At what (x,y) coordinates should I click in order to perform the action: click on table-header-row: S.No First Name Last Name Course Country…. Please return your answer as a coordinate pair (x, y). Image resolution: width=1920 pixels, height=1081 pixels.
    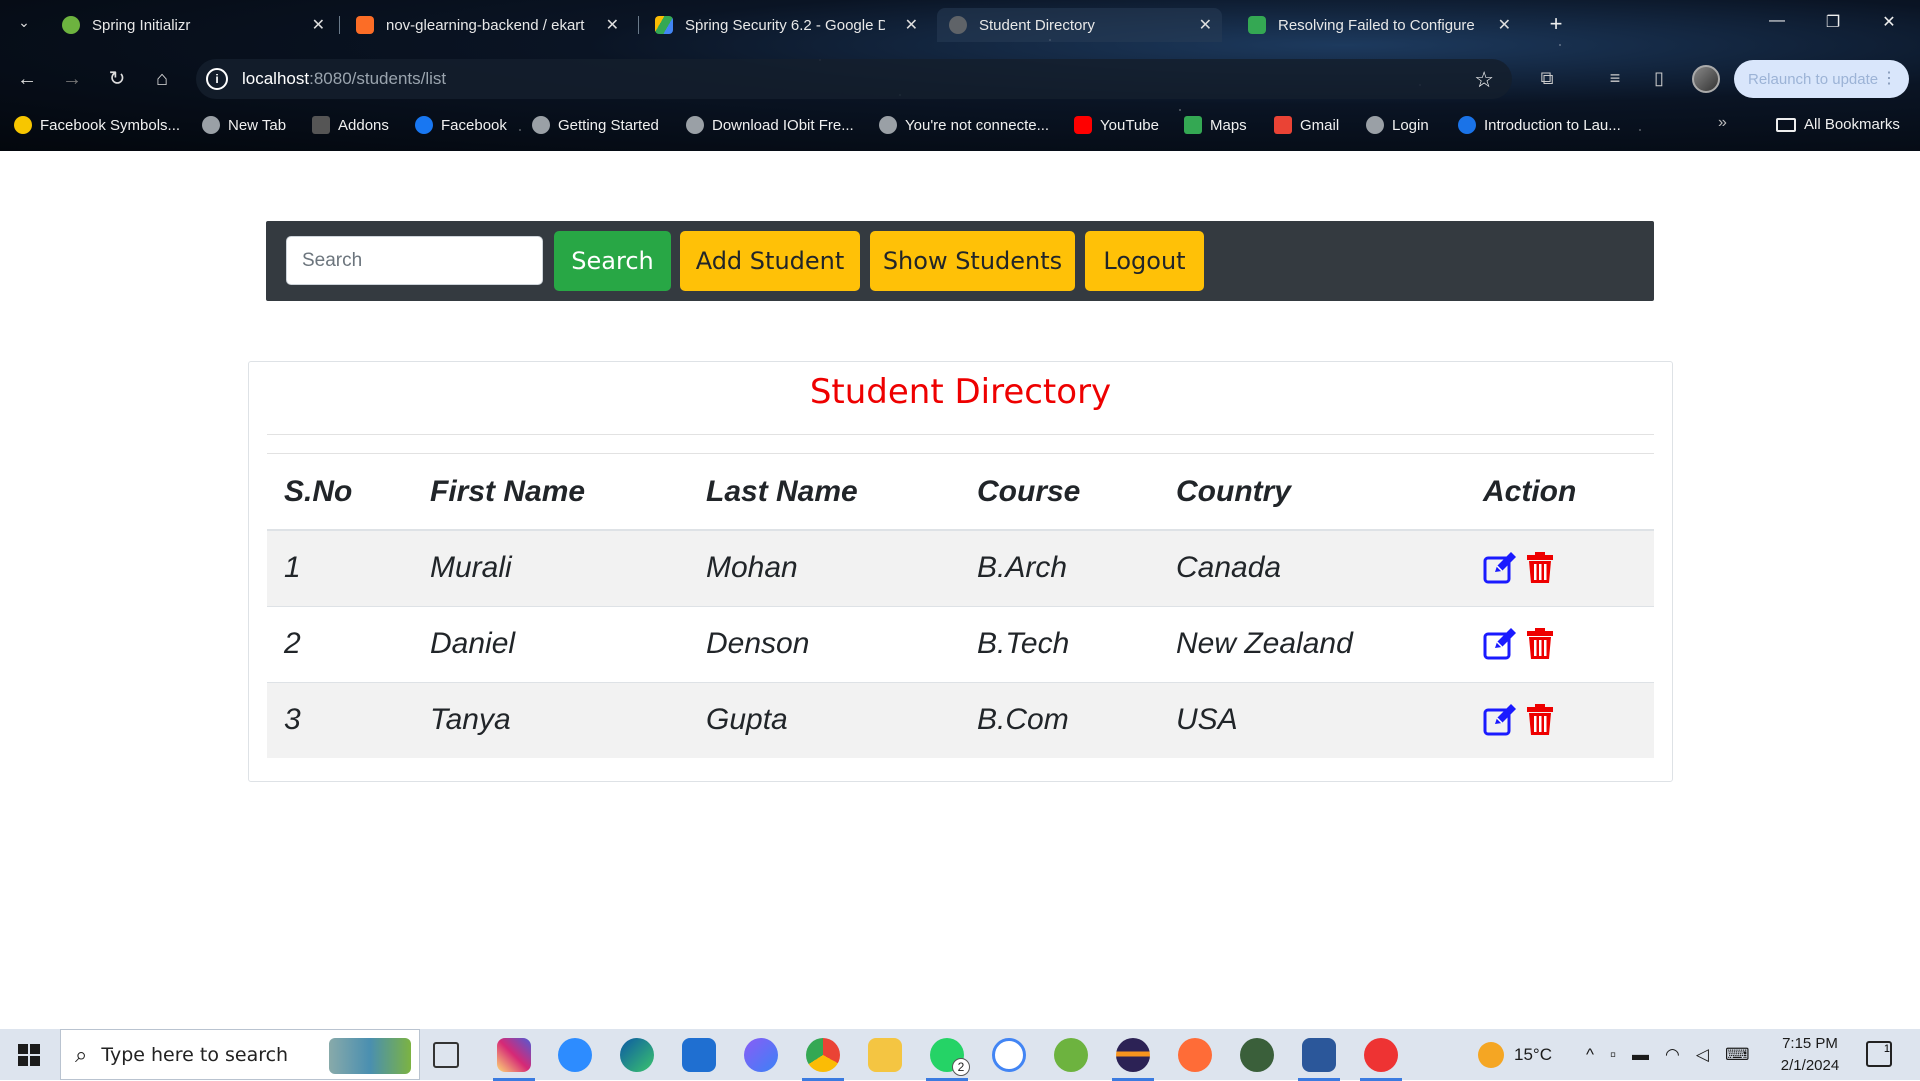
    Looking at the image, I should click on (960, 492).